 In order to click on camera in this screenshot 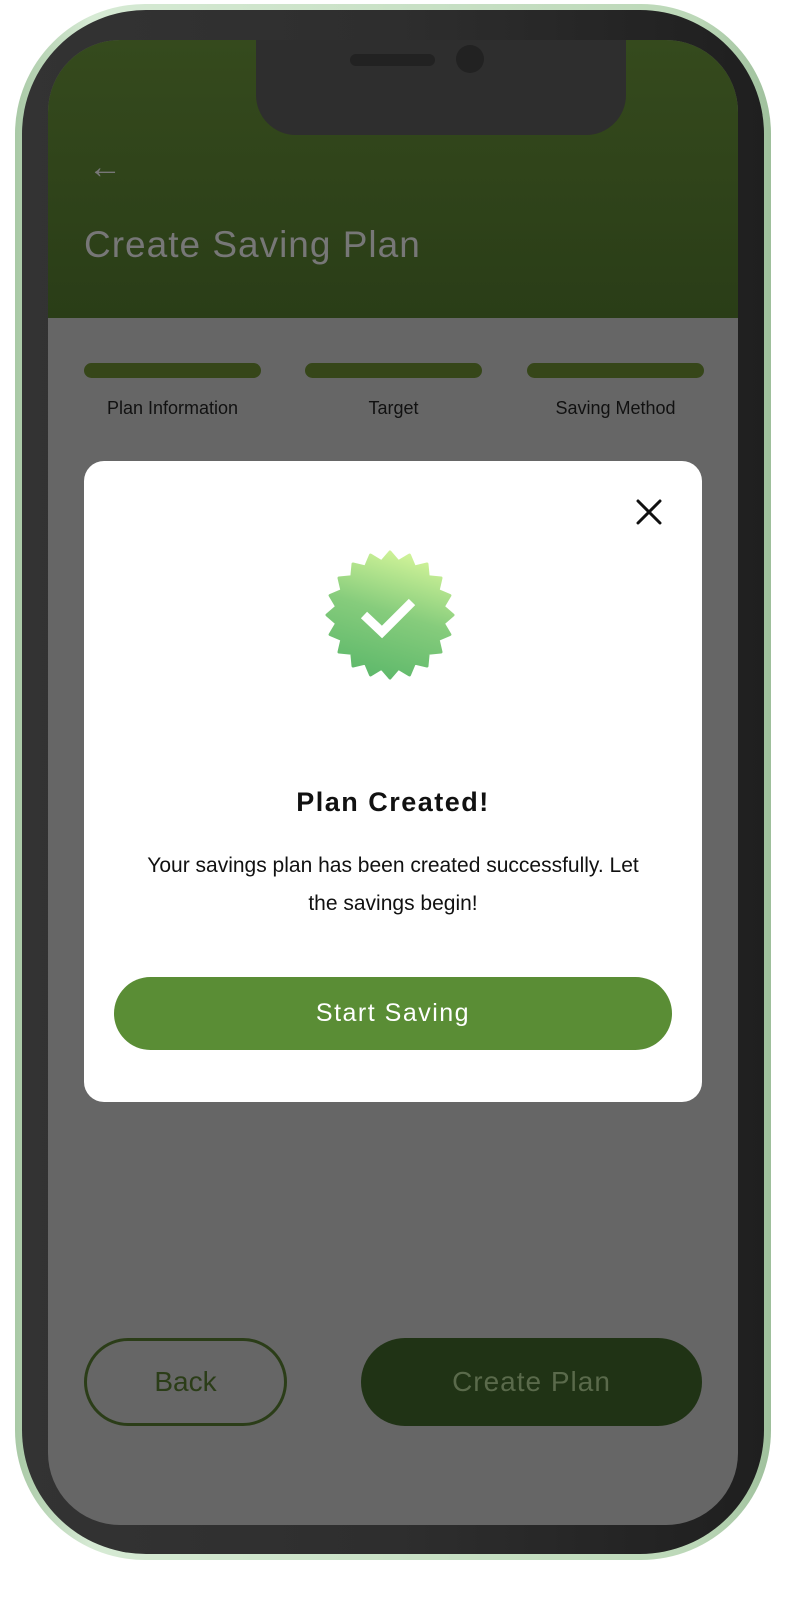, I will do `click(470, 59)`.